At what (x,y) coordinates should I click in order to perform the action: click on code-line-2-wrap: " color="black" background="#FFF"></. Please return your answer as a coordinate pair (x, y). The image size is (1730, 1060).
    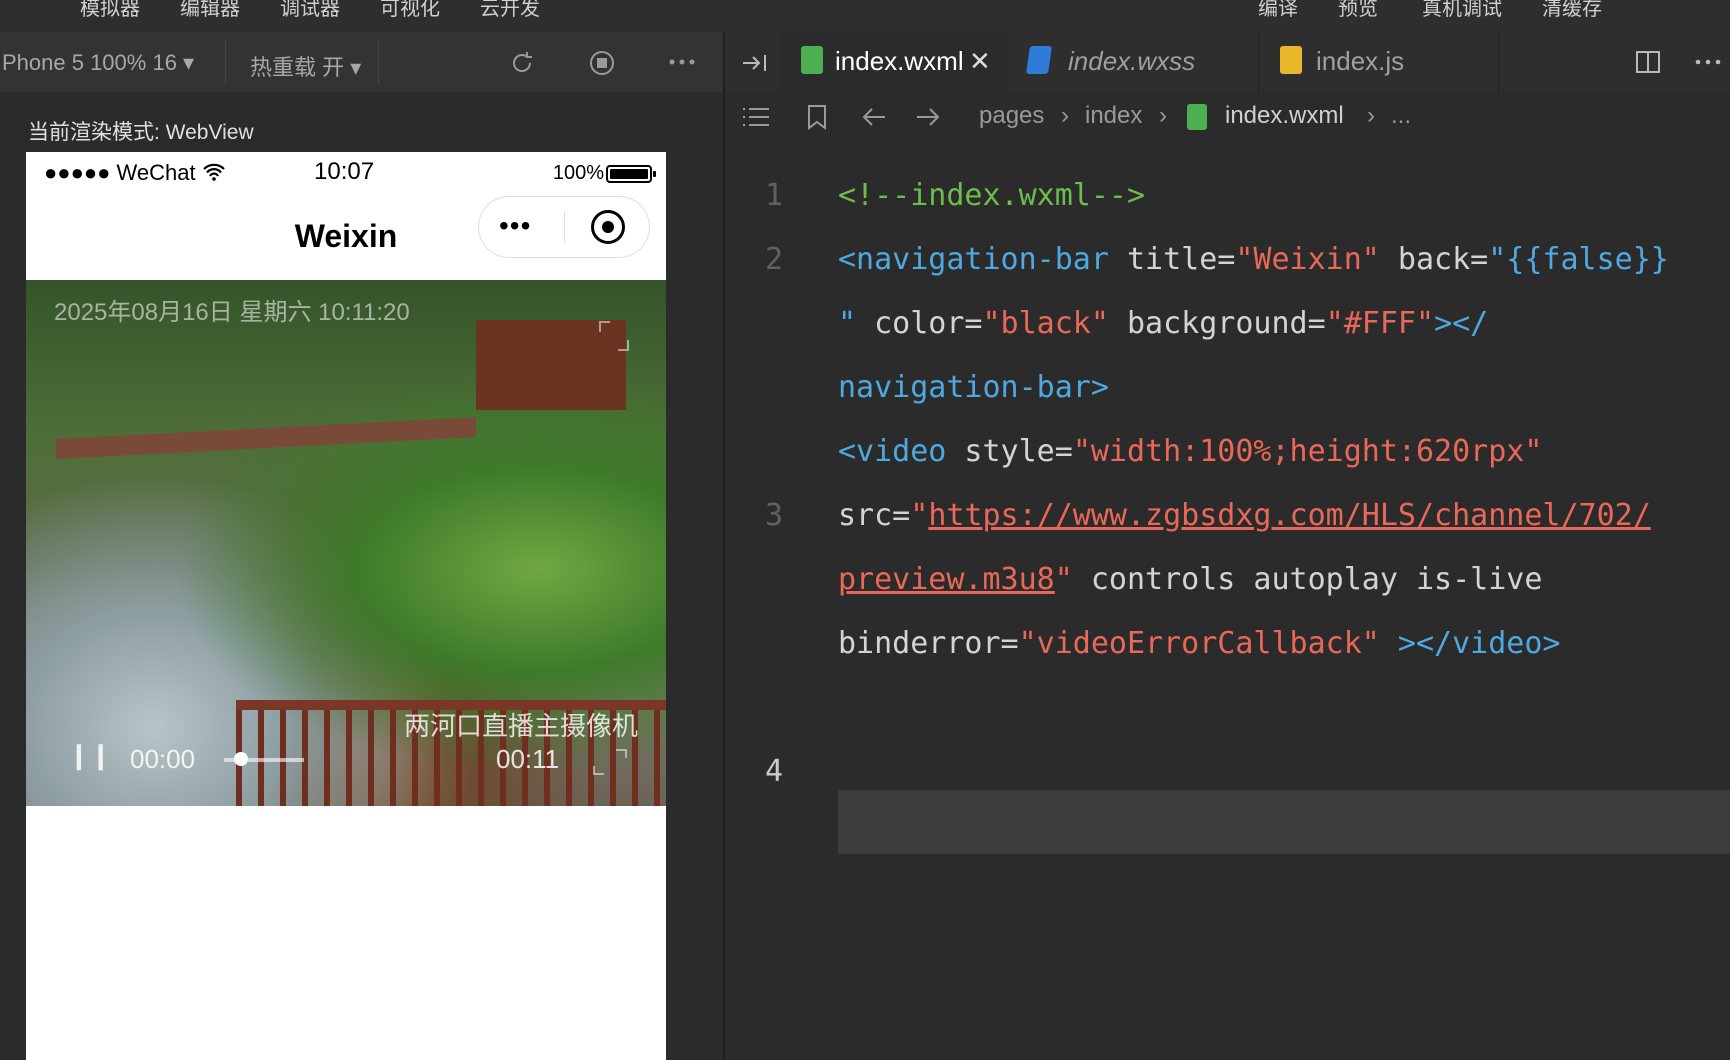
    Looking at the image, I should click on (1163, 323).